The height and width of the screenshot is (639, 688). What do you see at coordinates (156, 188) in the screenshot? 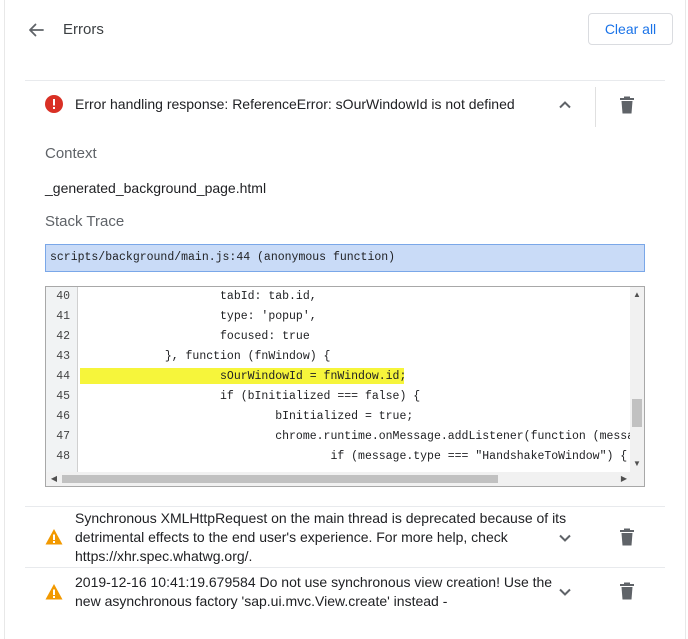
I see `context-value: _generated_background_page.html` at bounding box center [156, 188].